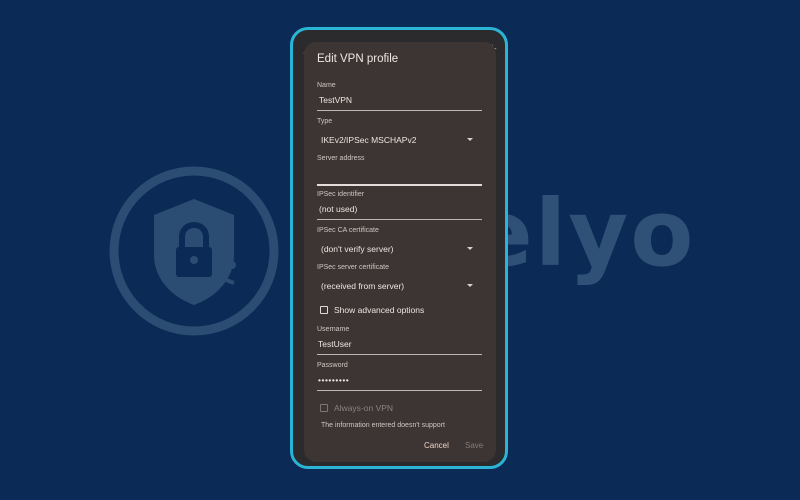  Describe the element at coordinates (399, 131) in the screenshot. I see `type-dropdown: Type IKEv2/IPSec MSCHAPv2` at that location.